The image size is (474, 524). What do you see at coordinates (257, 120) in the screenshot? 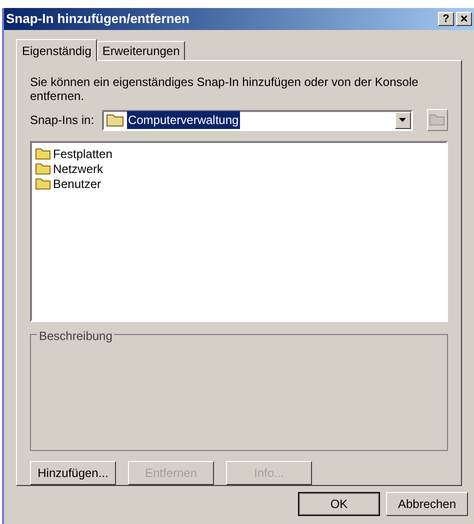
I see `snapins-in-dropdown: Computerverwaltung` at bounding box center [257, 120].